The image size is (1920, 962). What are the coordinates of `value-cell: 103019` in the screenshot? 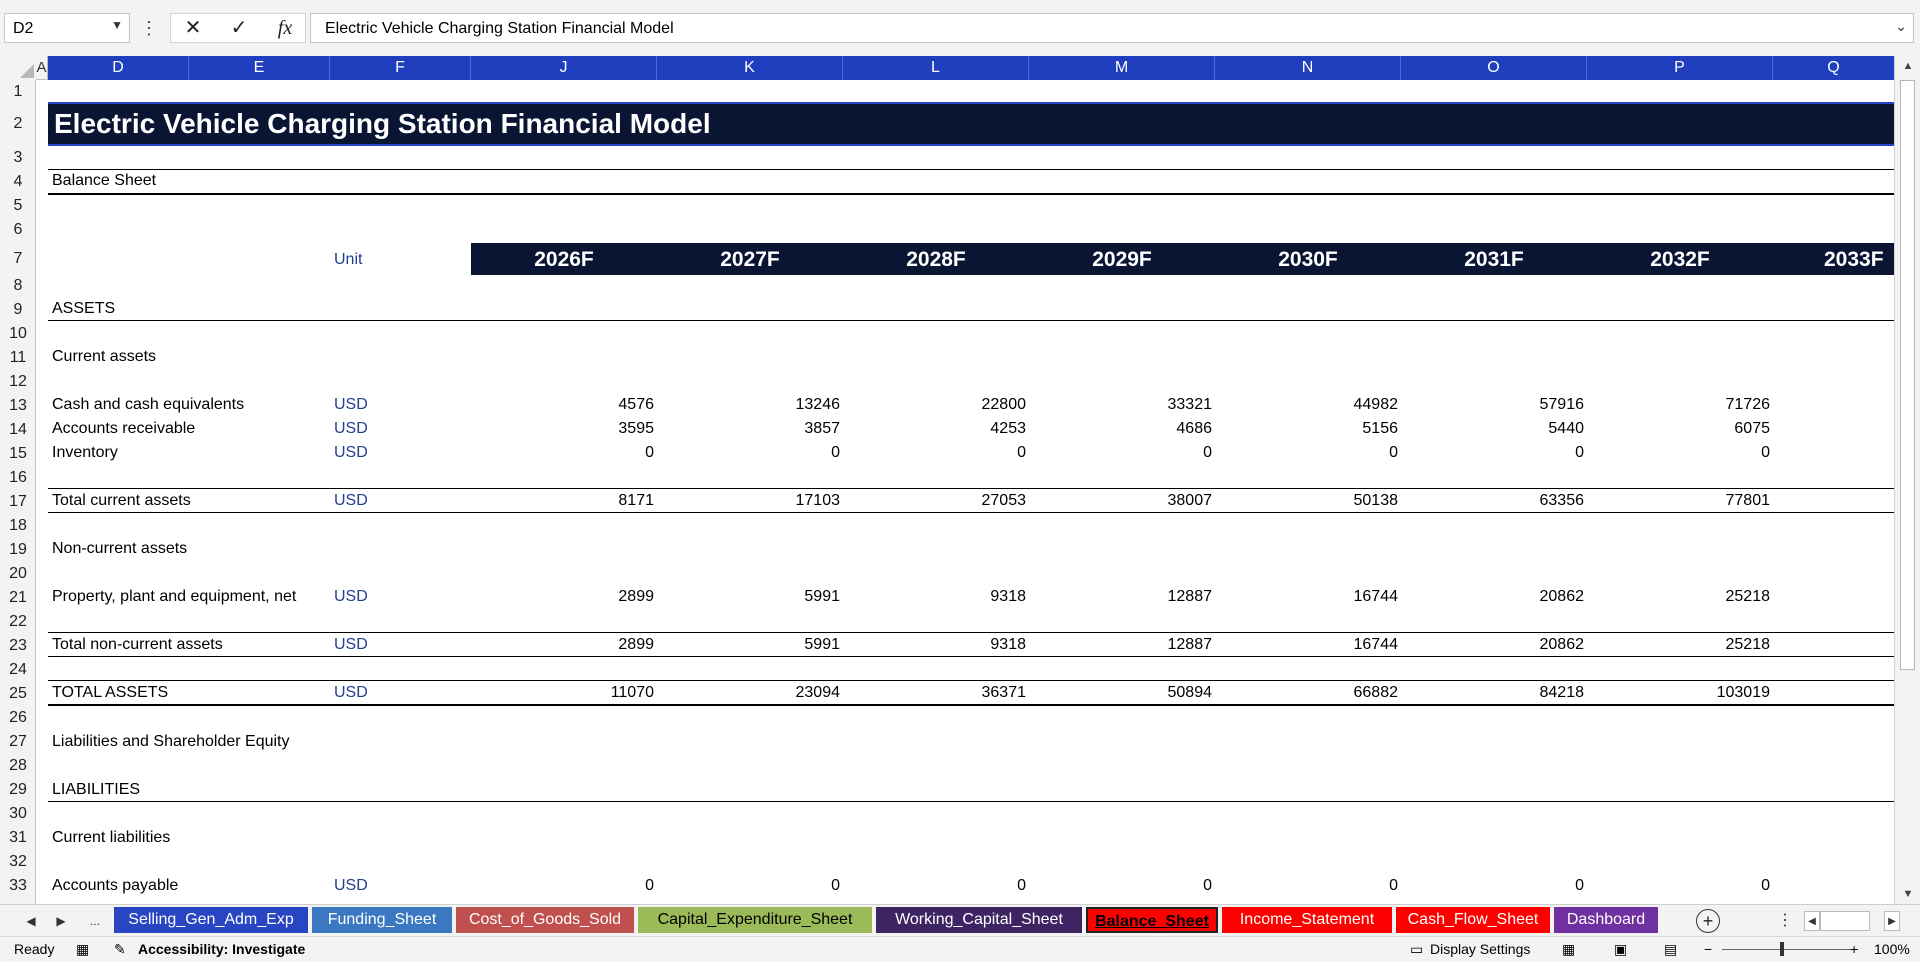 It's located at (1700, 693).